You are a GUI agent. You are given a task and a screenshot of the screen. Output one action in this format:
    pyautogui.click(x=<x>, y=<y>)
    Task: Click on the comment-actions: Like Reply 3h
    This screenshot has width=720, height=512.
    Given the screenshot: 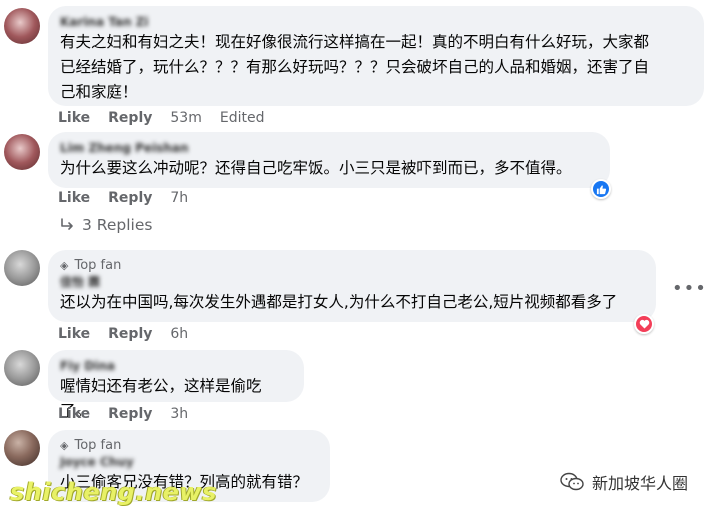 What is the action you would take?
    pyautogui.click(x=123, y=414)
    